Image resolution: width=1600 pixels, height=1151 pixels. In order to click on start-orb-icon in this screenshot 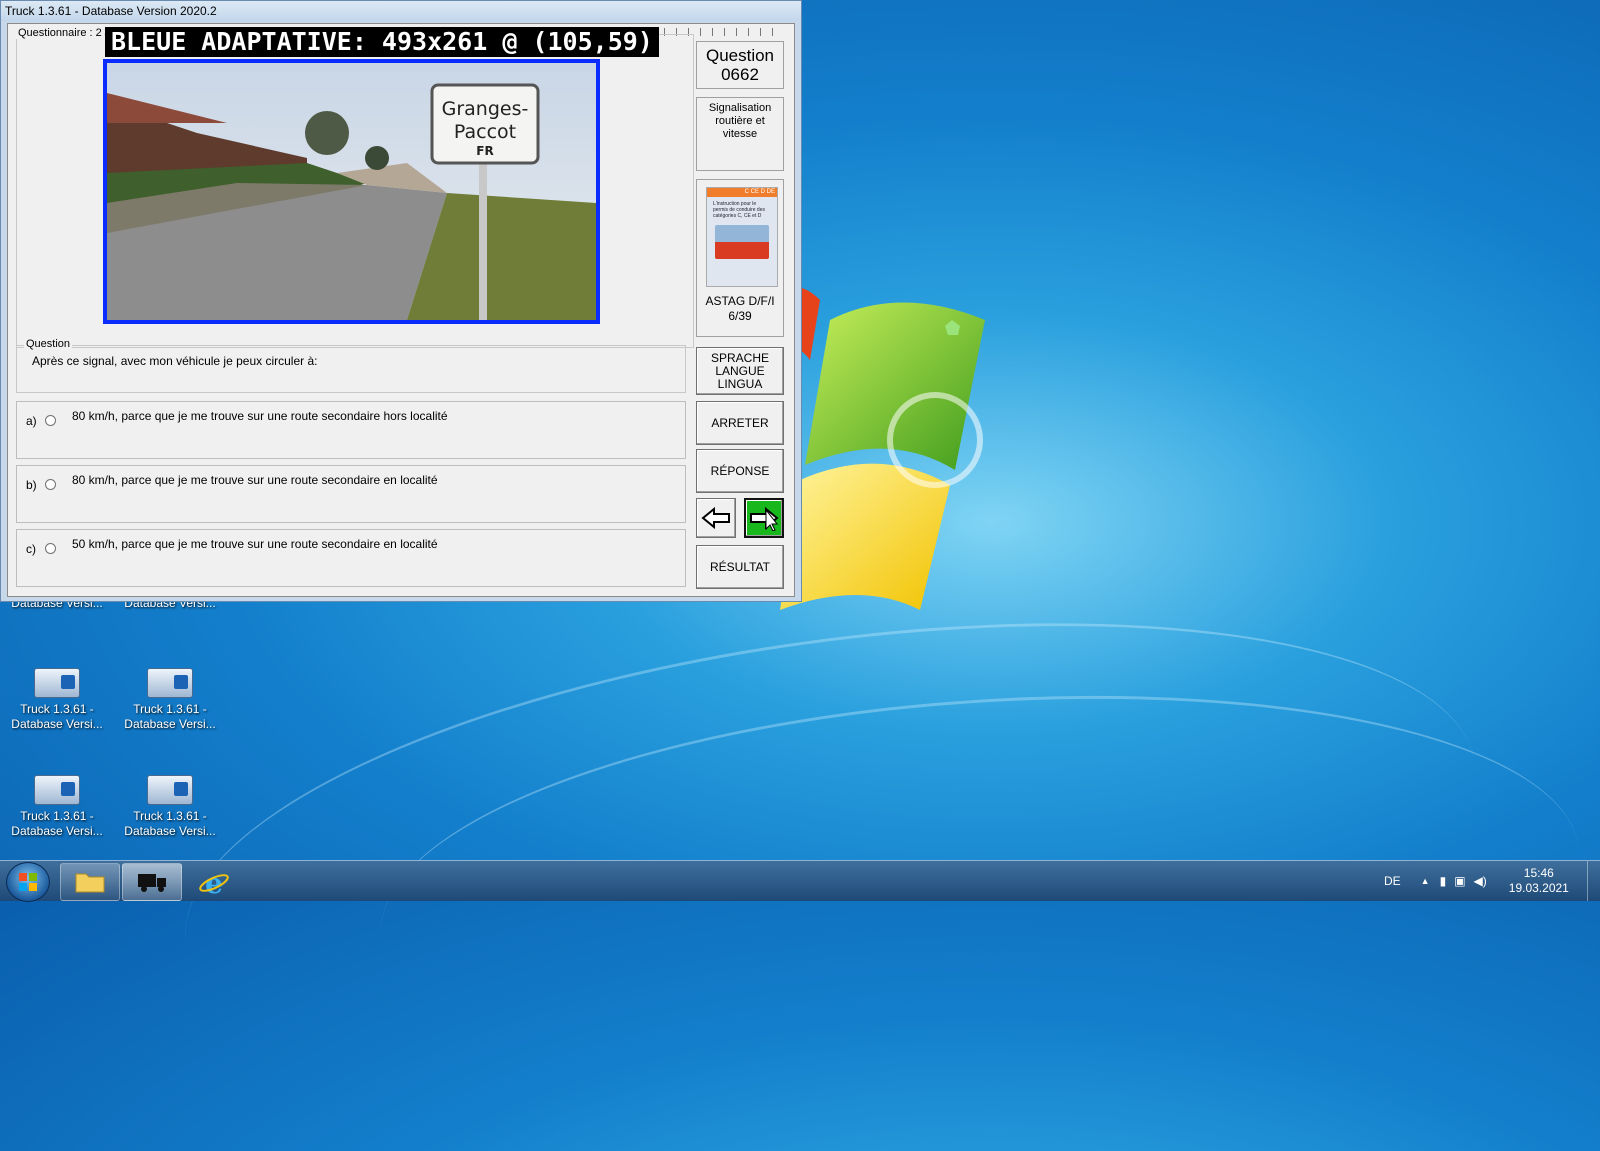, I will do `click(28, 882)`.